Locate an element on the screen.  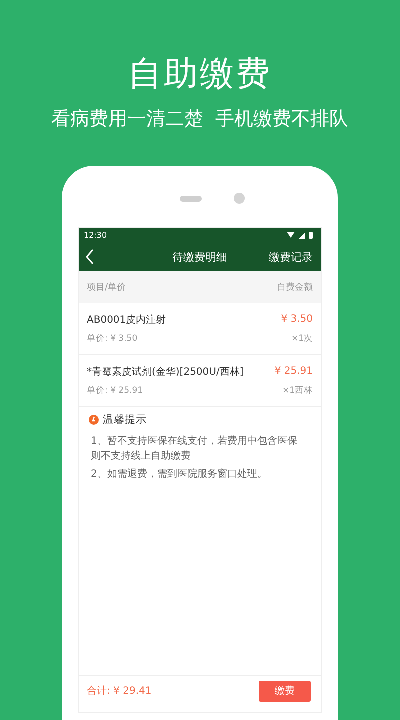
column-header: 项目/单价 is located at coordinates (106, 288).